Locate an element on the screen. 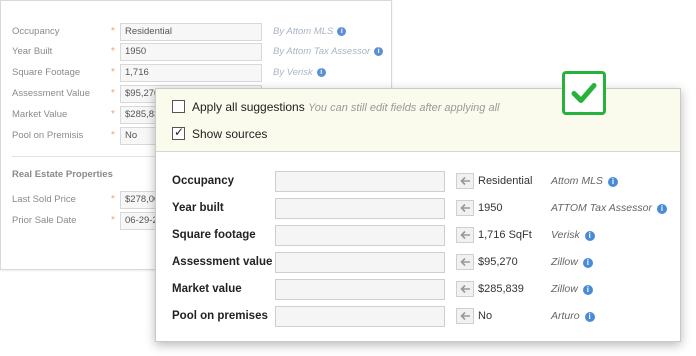 The image size is (696, 356). row-source: Arturo i is located at coordinates (573, 316).